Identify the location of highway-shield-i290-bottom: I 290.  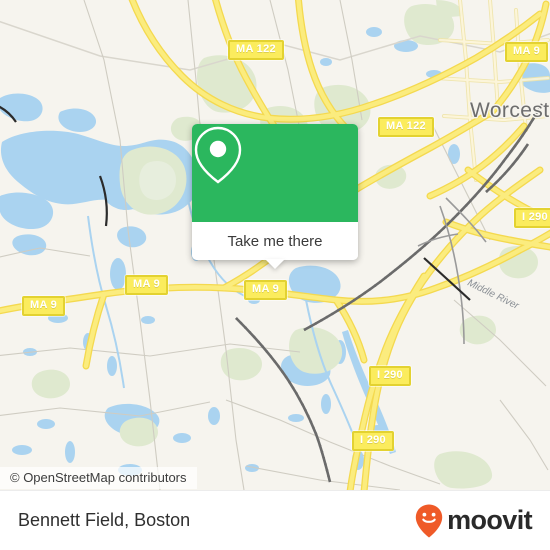
(373, 441).